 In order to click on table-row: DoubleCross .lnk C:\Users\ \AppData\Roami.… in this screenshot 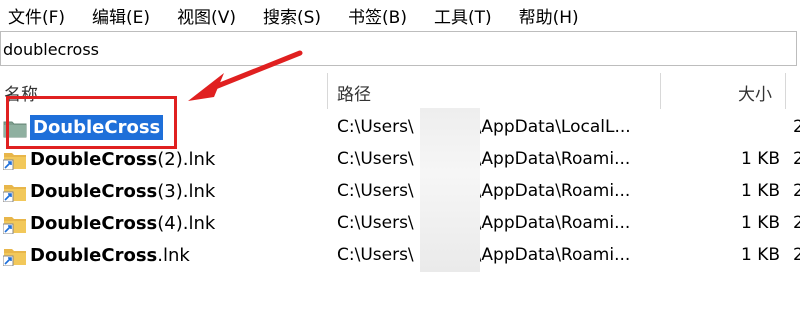, I will do `click(400, 255)`.